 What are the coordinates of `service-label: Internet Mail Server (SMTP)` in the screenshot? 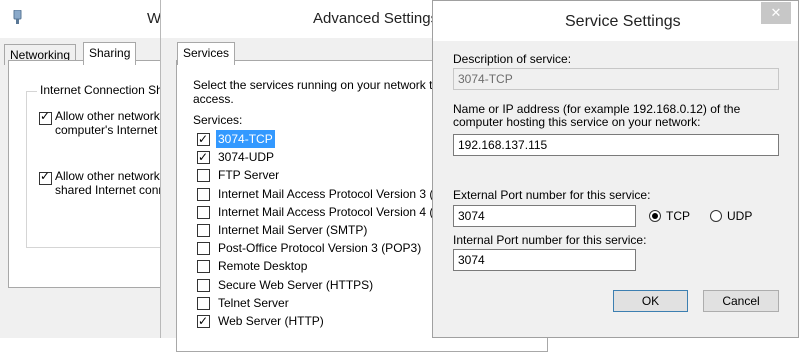 It's located at (293, 230).